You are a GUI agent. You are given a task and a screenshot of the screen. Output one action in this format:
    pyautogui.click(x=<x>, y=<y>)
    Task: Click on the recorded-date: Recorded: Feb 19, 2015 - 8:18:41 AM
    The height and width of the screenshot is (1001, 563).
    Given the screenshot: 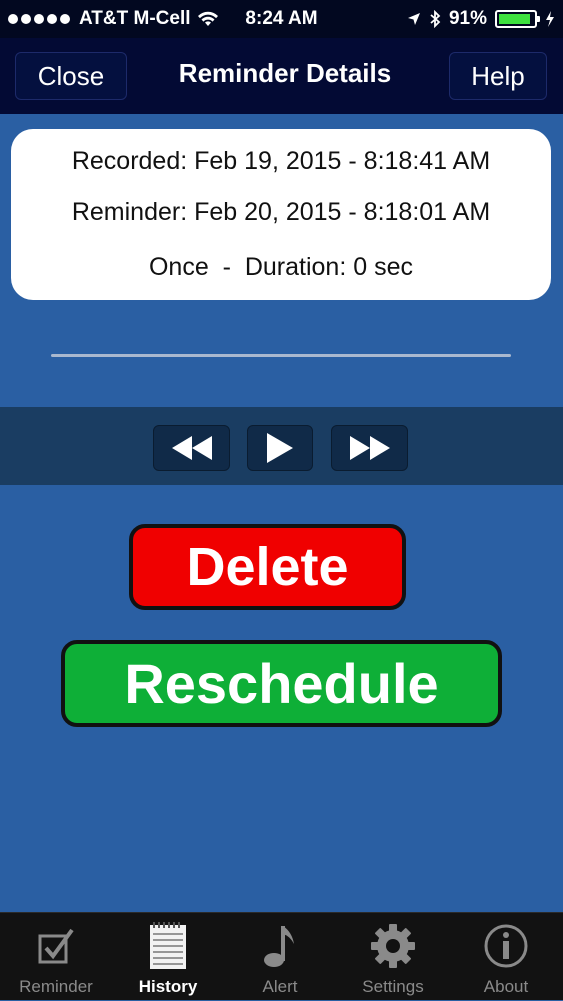 What is the action you would take?
    pyautogui.click(x=281, y=161)
    